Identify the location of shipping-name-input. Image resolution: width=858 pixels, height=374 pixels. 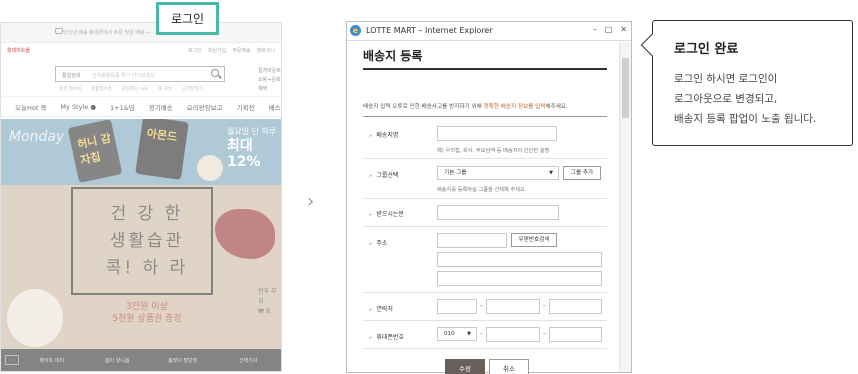
(497, 133).